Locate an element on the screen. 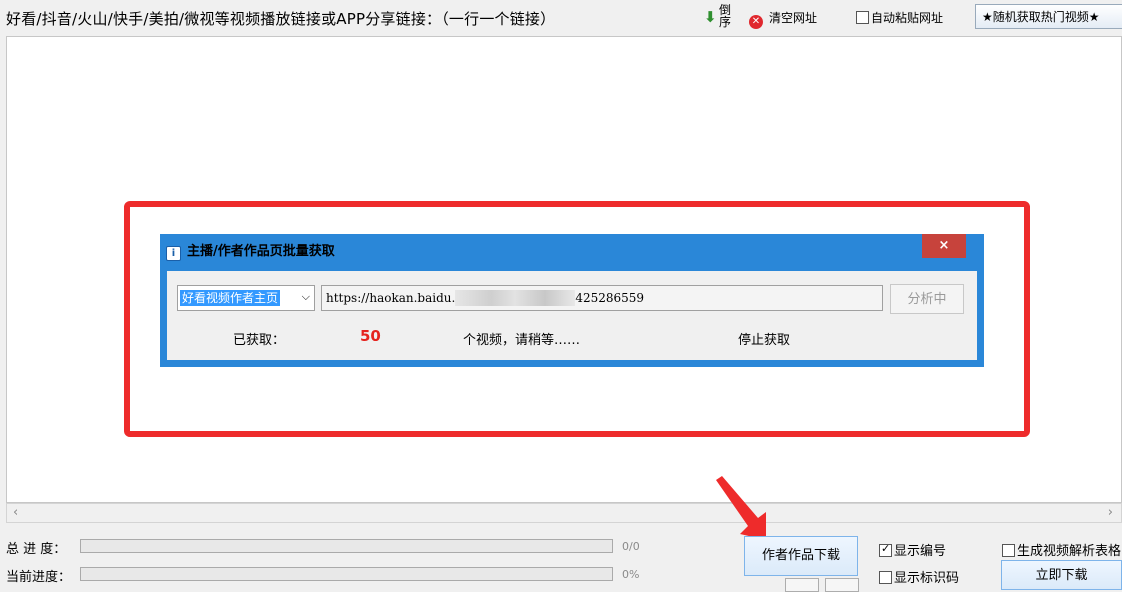 The height and width of the screenshot is (592, 1122). down-arrow-icon: ⬇ is located at coordinates (710, 17).